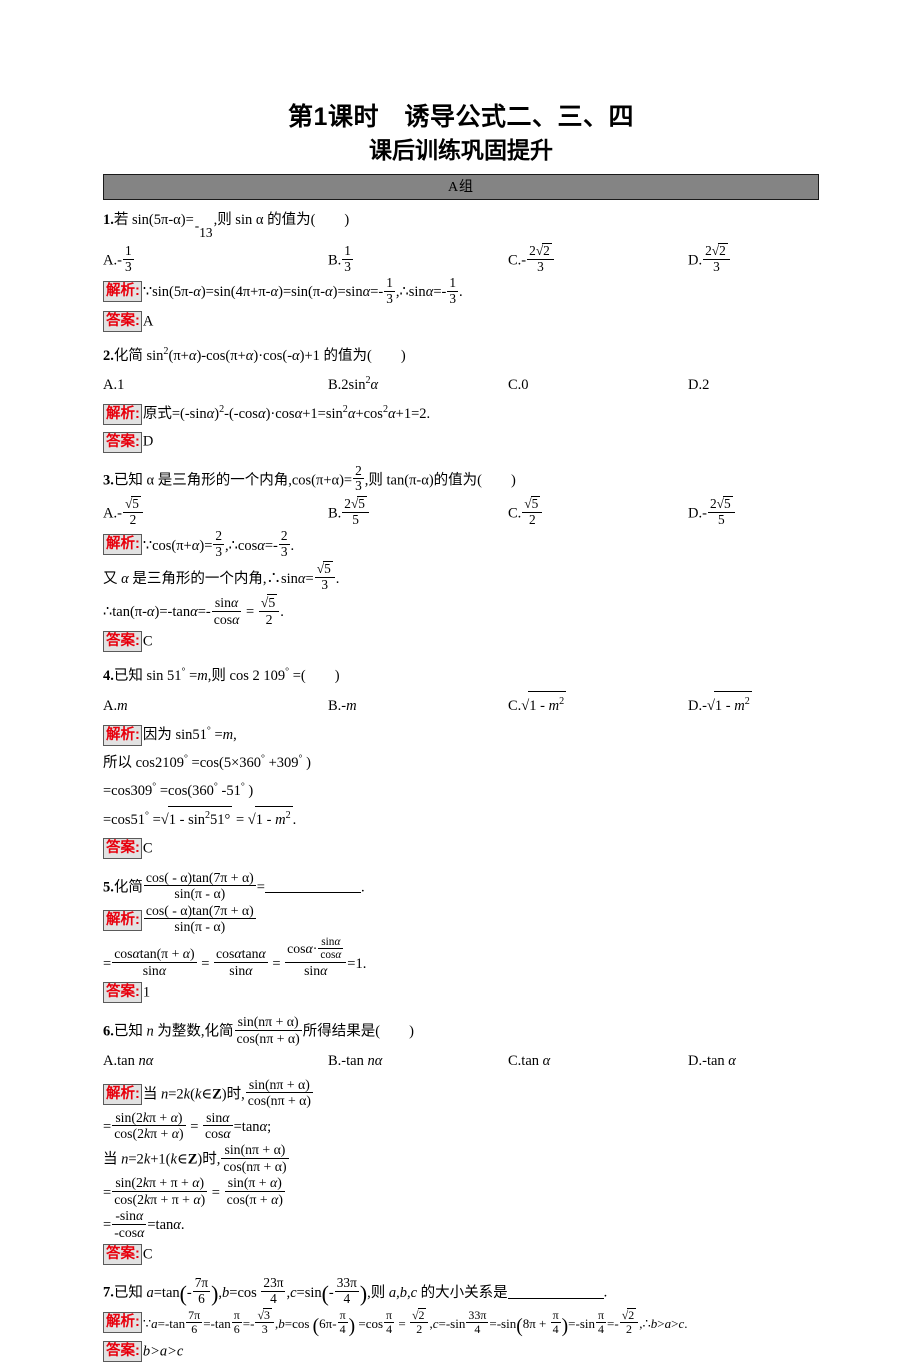 This screenshot has height=1365, width=920. What do you see at coordinates (598, 1062) in the screenshot?
I see `q6-option-c: C.tan α` at bounding box center [598, 1062].